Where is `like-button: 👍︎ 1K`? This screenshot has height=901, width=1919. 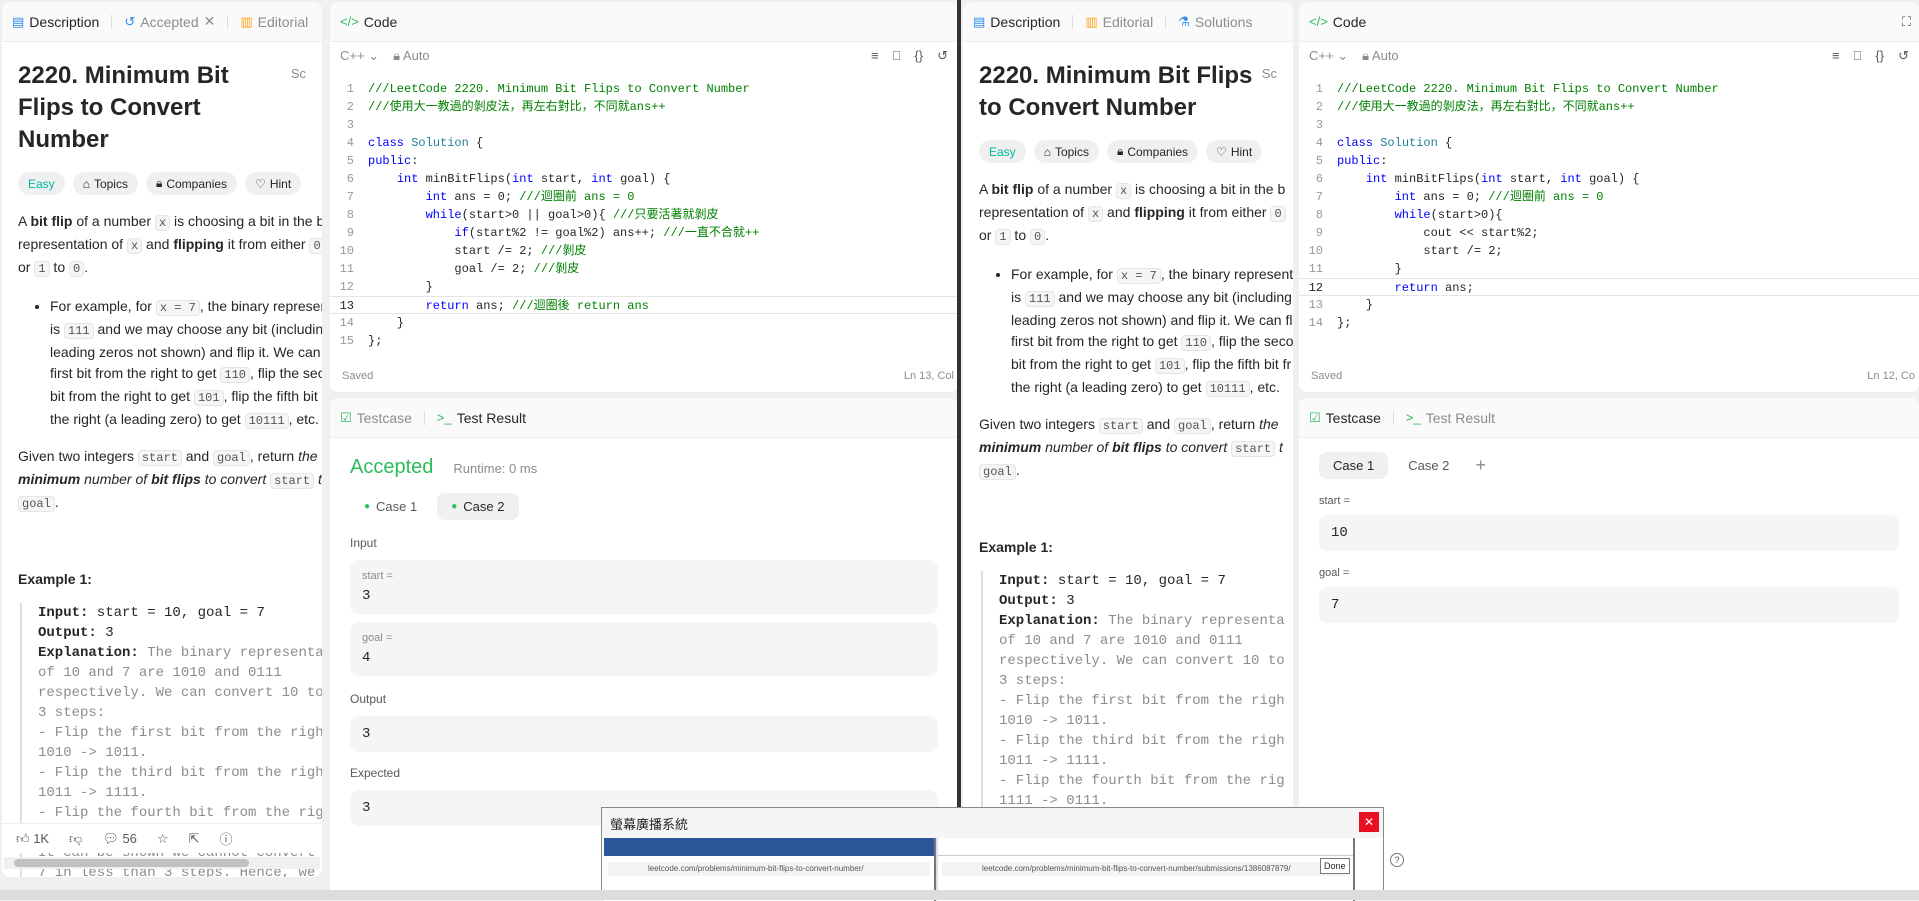
like-button: 👍︎ 1K is located at coordinates (32, 839).